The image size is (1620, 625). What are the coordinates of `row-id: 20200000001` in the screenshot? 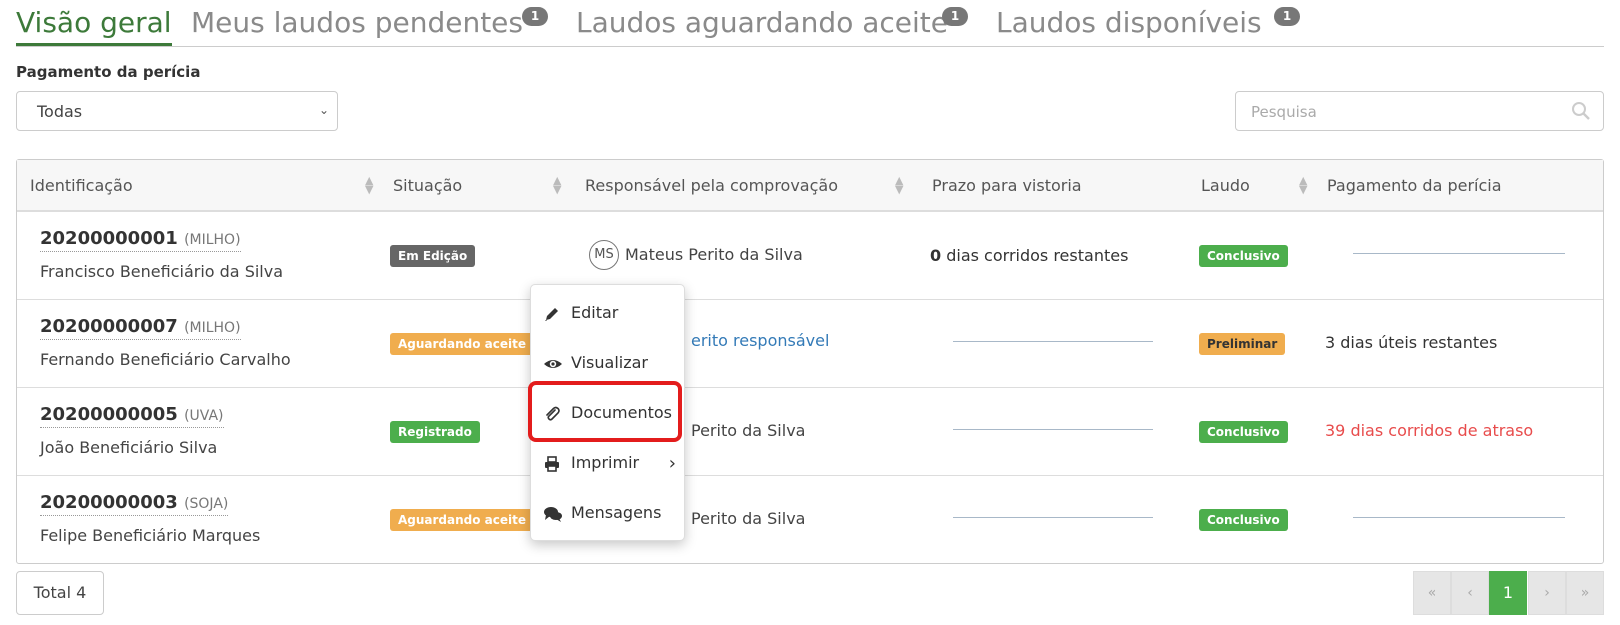 It's located at (109, 238).